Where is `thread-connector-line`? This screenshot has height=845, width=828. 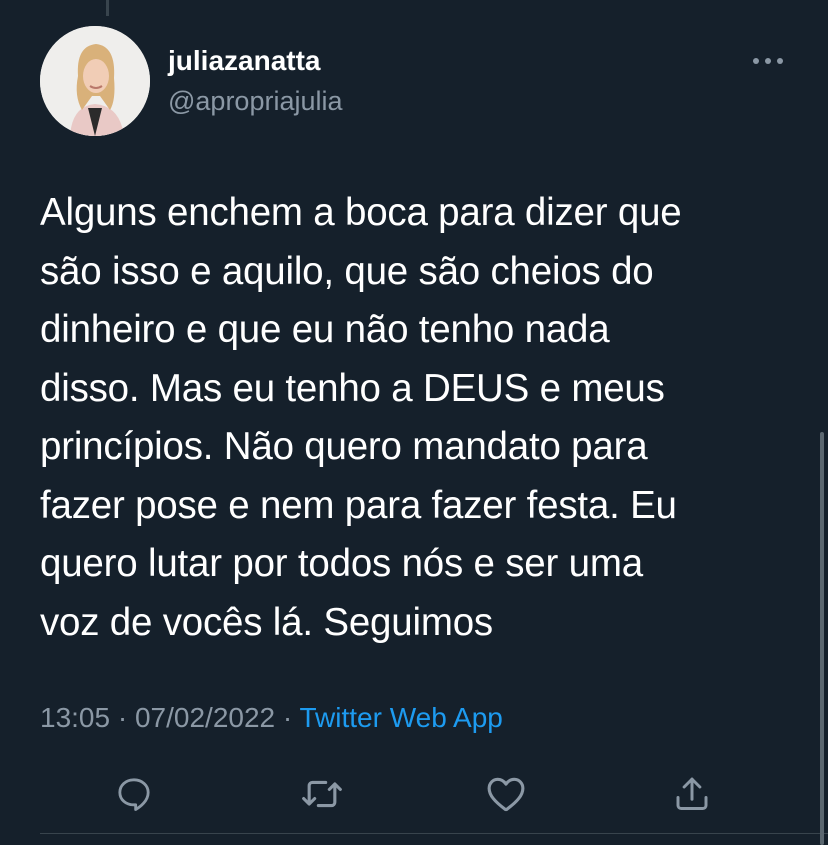 thread-connector-line is located at coordinates (107, 8).